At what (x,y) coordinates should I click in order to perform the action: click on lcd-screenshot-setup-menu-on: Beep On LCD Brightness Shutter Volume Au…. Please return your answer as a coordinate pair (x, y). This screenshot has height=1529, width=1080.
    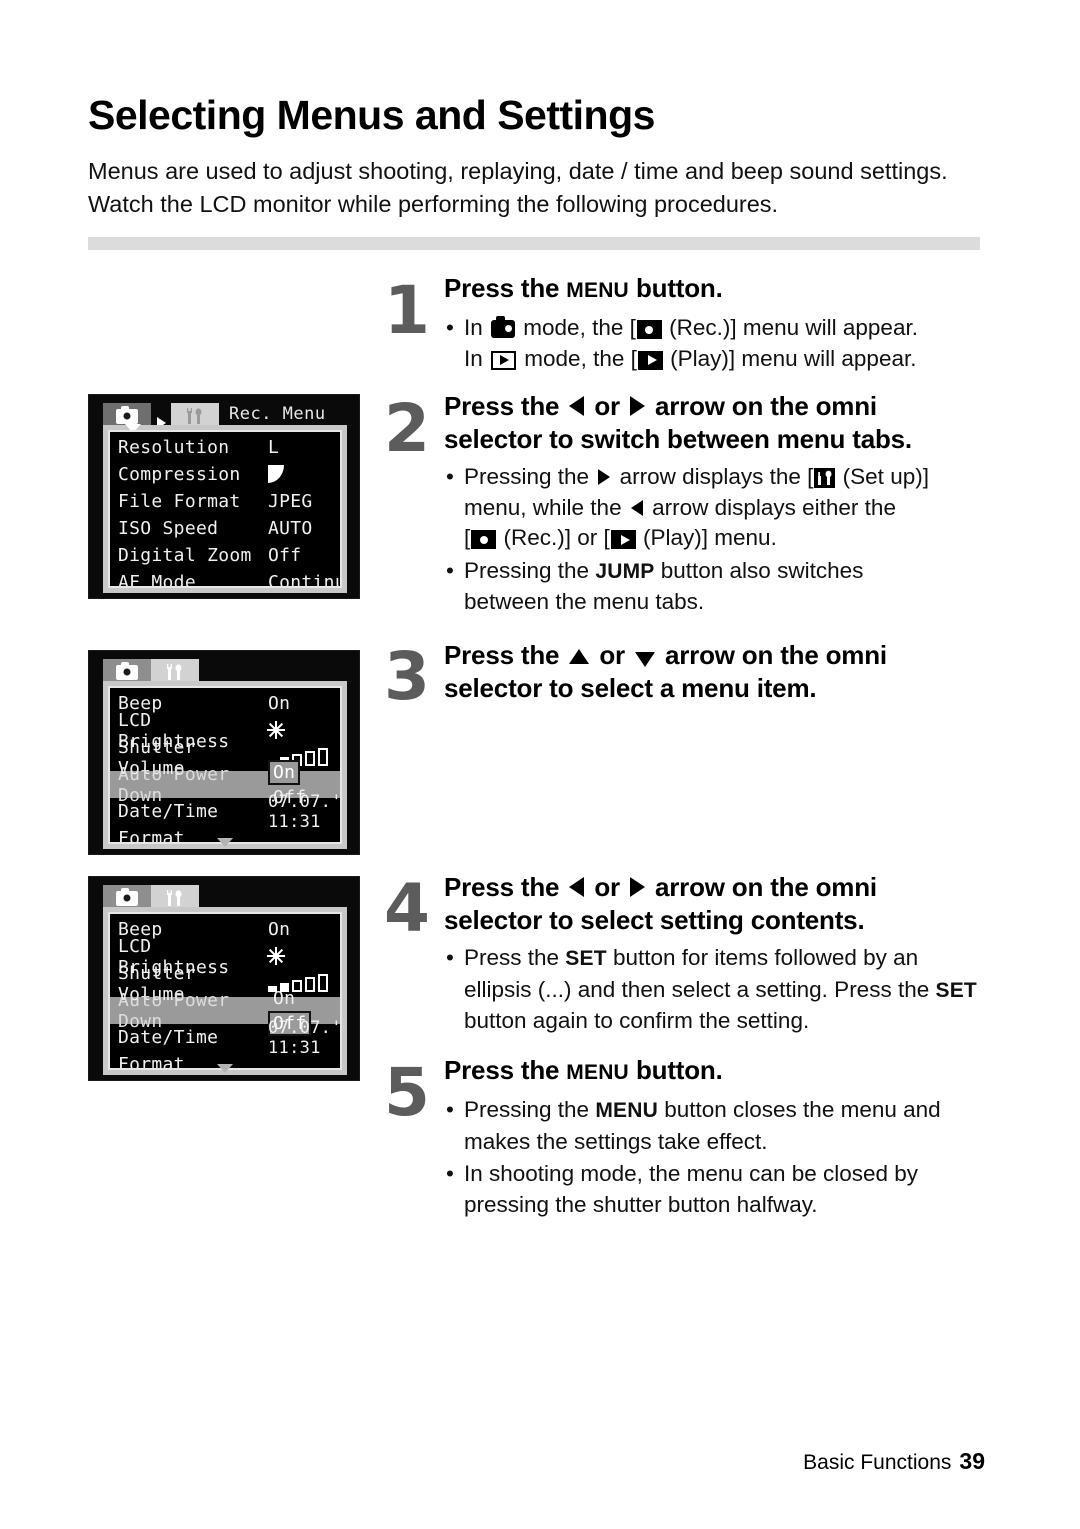
    Looking at the image, I should click on (224, 752).